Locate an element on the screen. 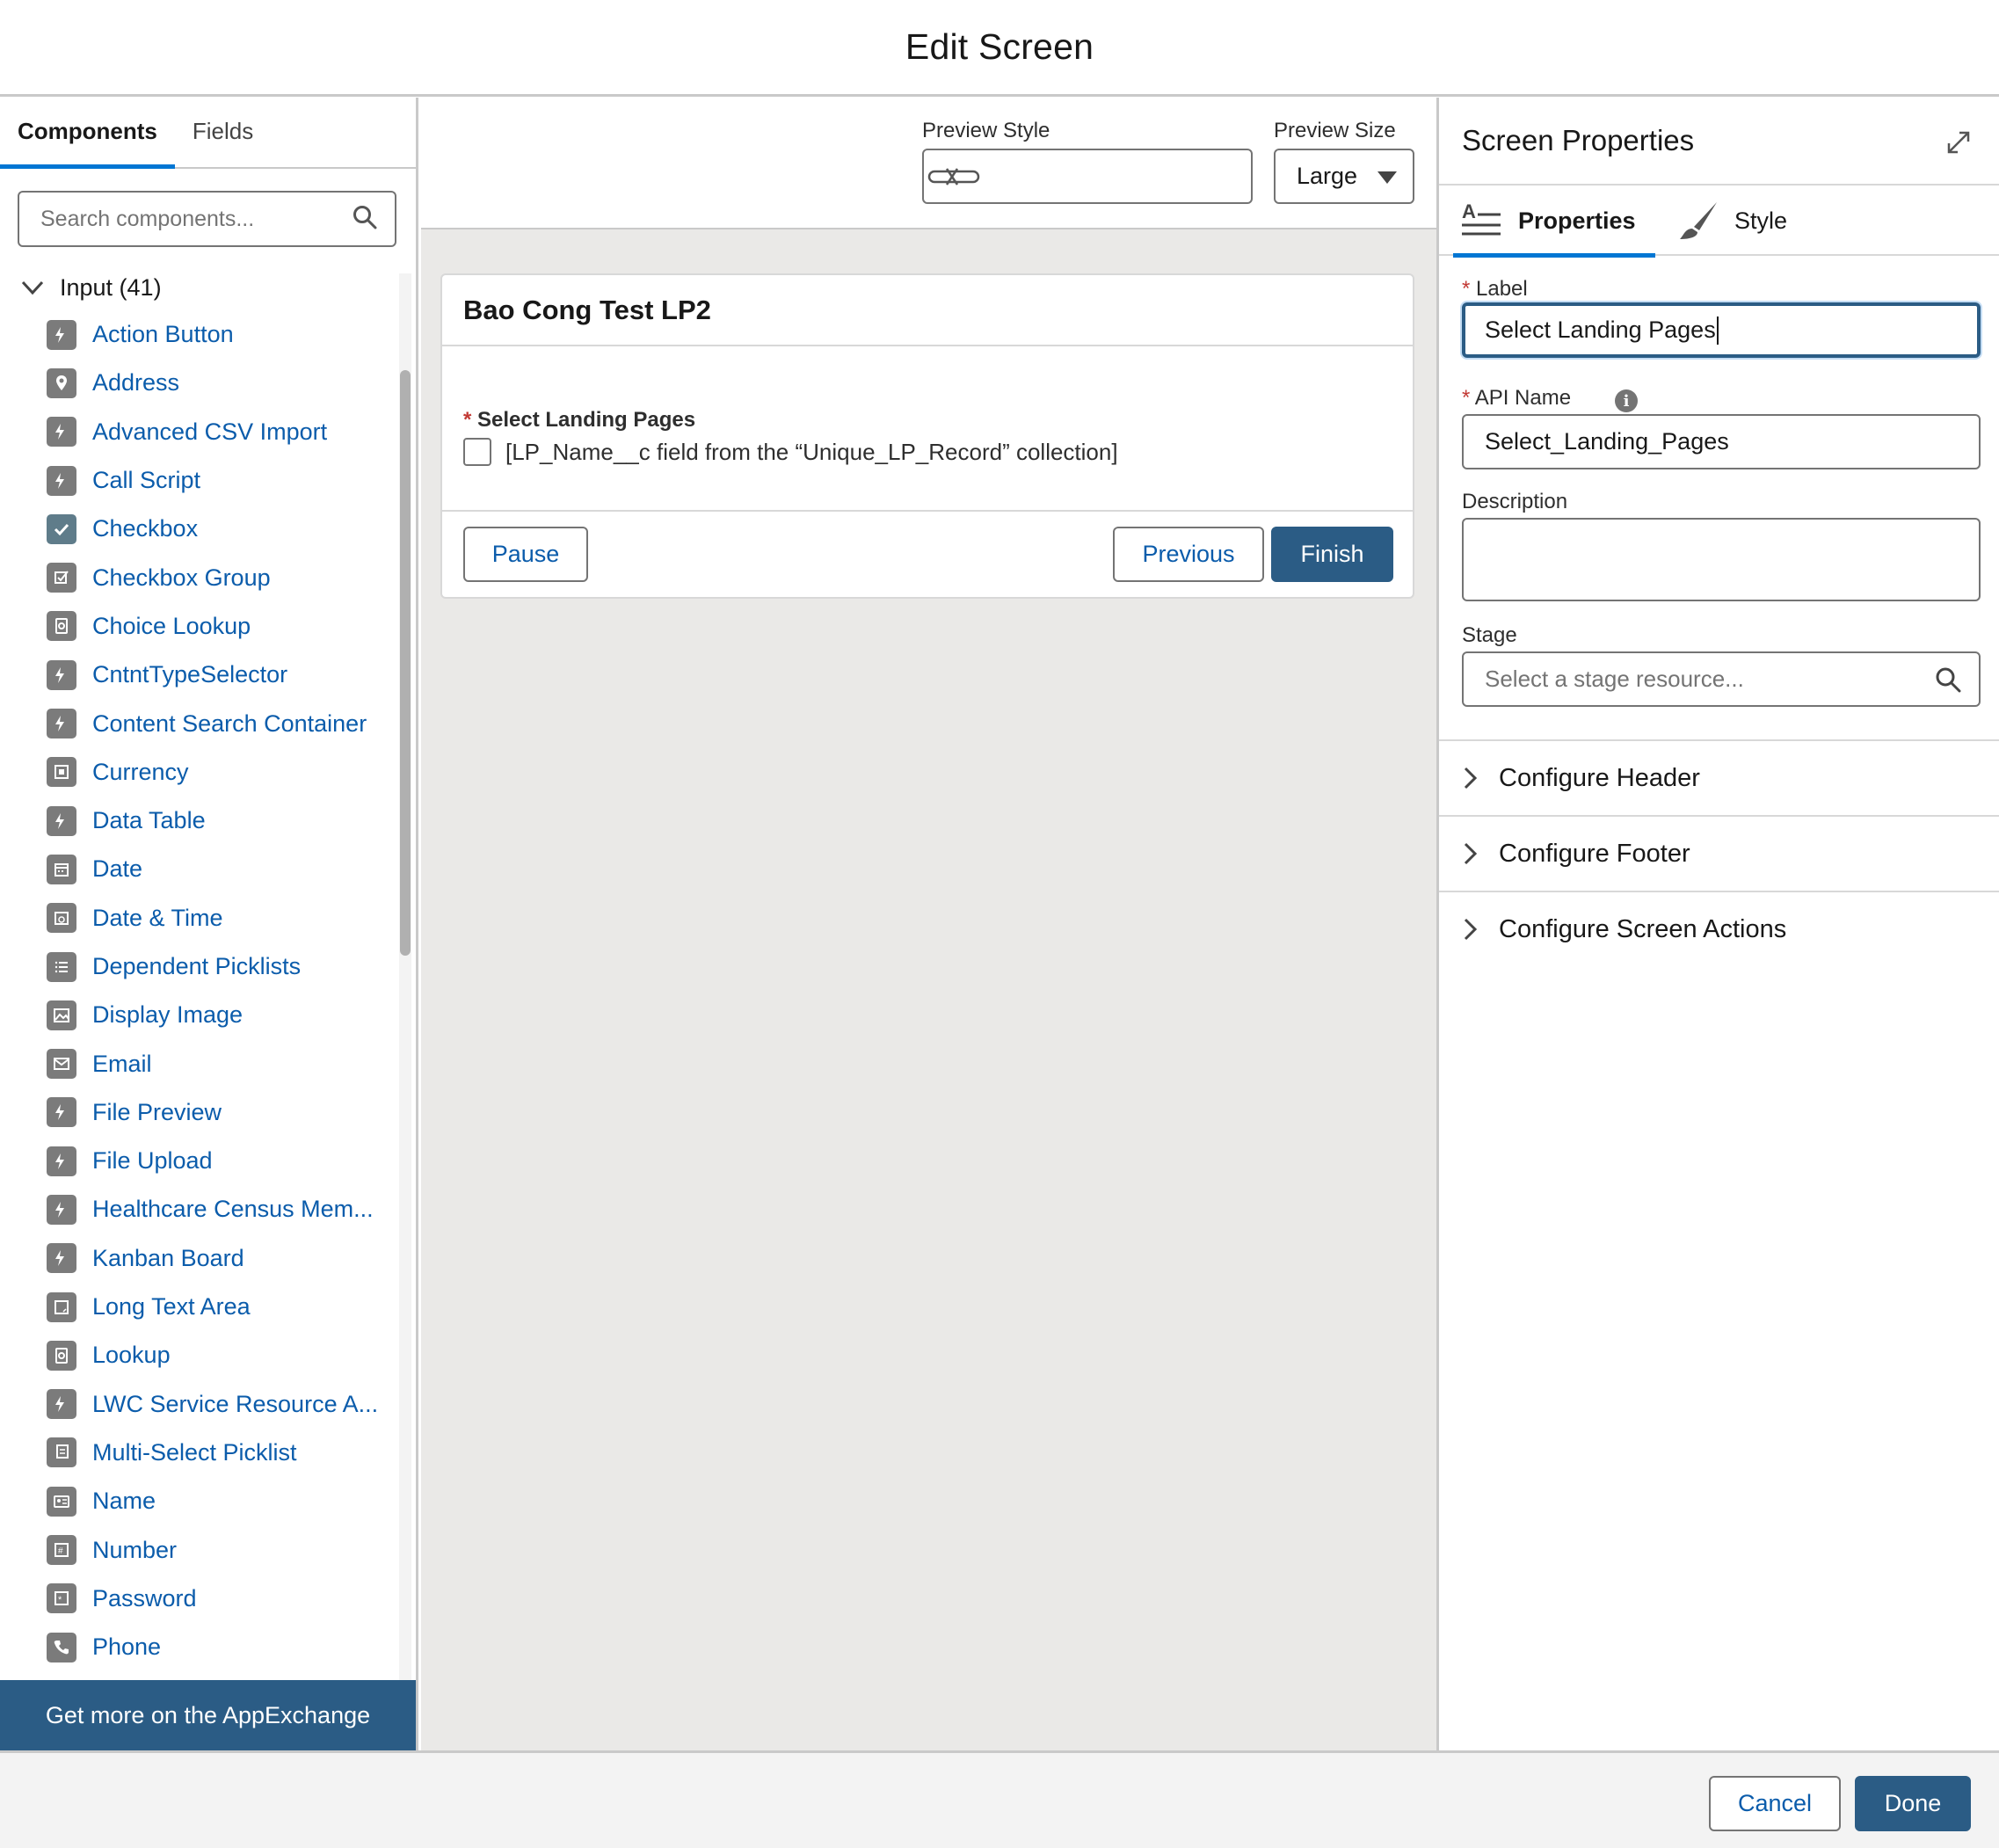 This screenshot has width=1999, height=1848. component-item: CntntTypeSelector is located at coordinates (198, 675).